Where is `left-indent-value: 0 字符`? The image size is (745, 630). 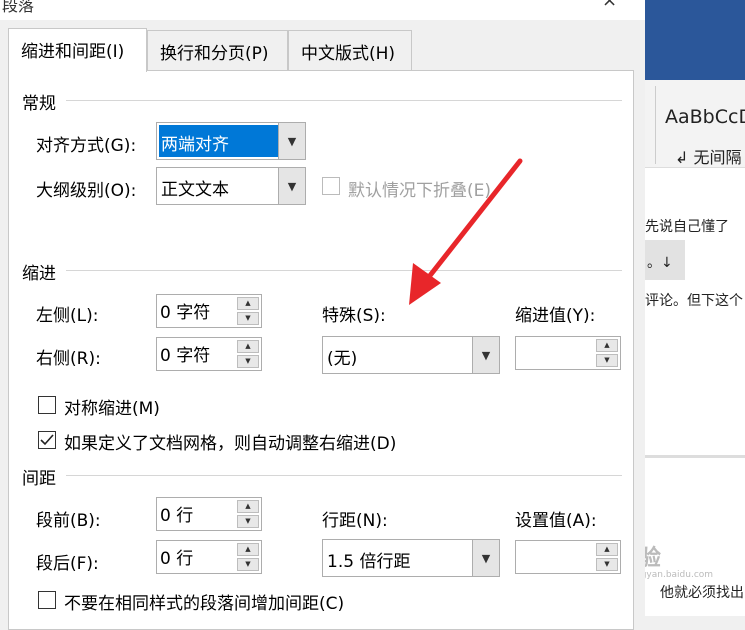
left-indent-value: 0 字符 is located at coordinates (185, 313).